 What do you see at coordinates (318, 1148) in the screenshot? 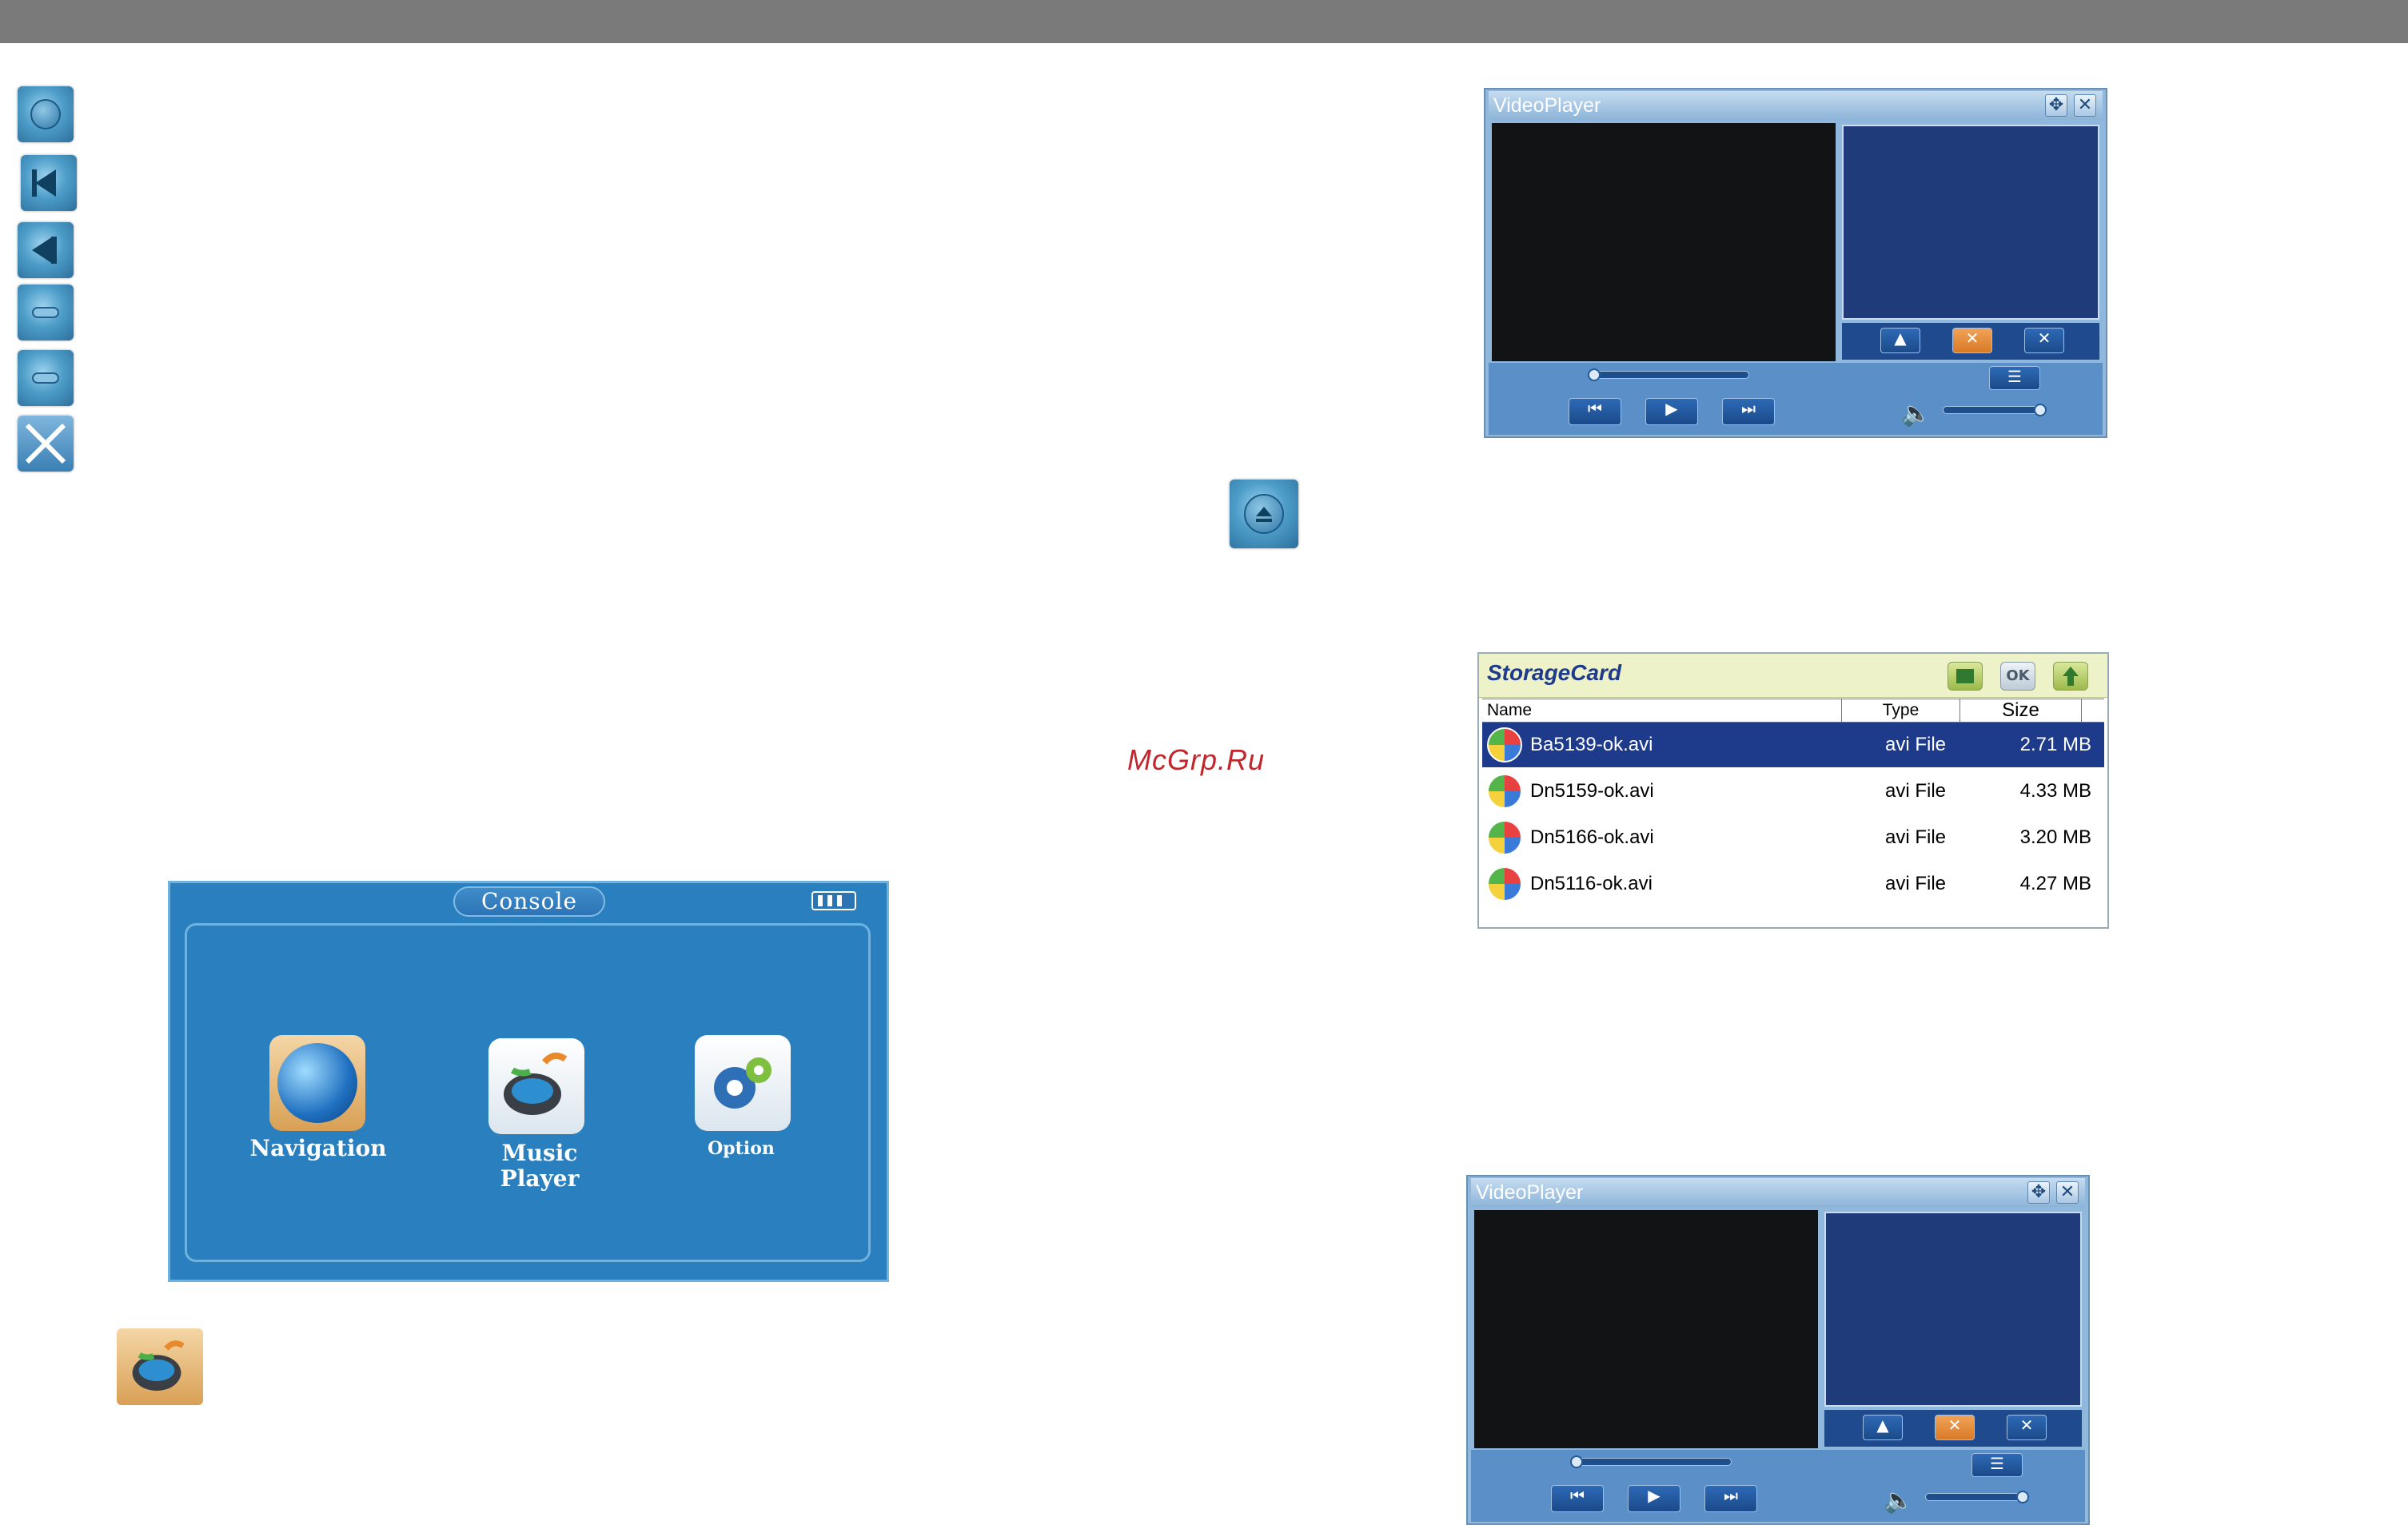
I see `navigation-label: Navigation` at bounding box center [318, 1148].